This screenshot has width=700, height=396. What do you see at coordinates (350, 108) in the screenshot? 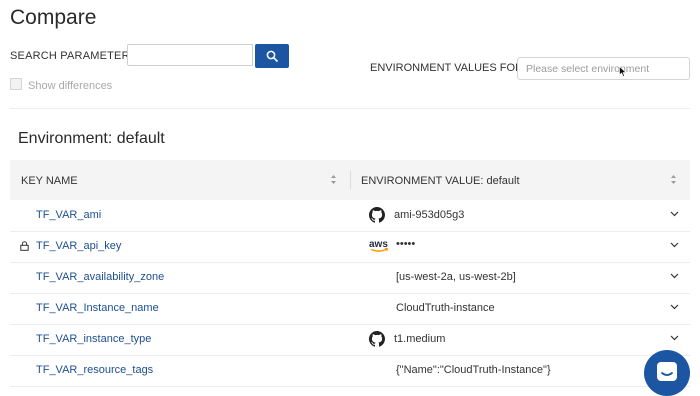
I see `section-divider` at bounding box center [350, 108].